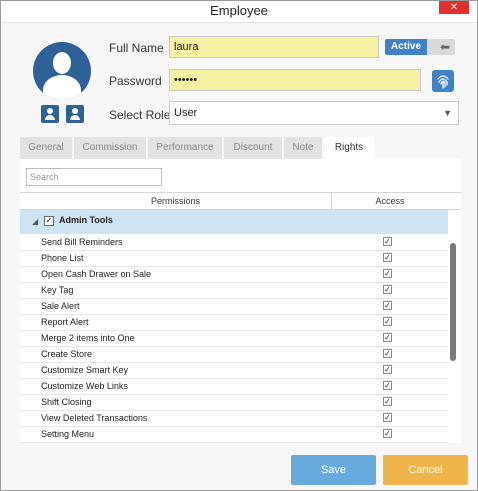 Image resolution: width=478 pixels, height=491 pixels. I want to click on user-avatar-icon, so click(62, 71).